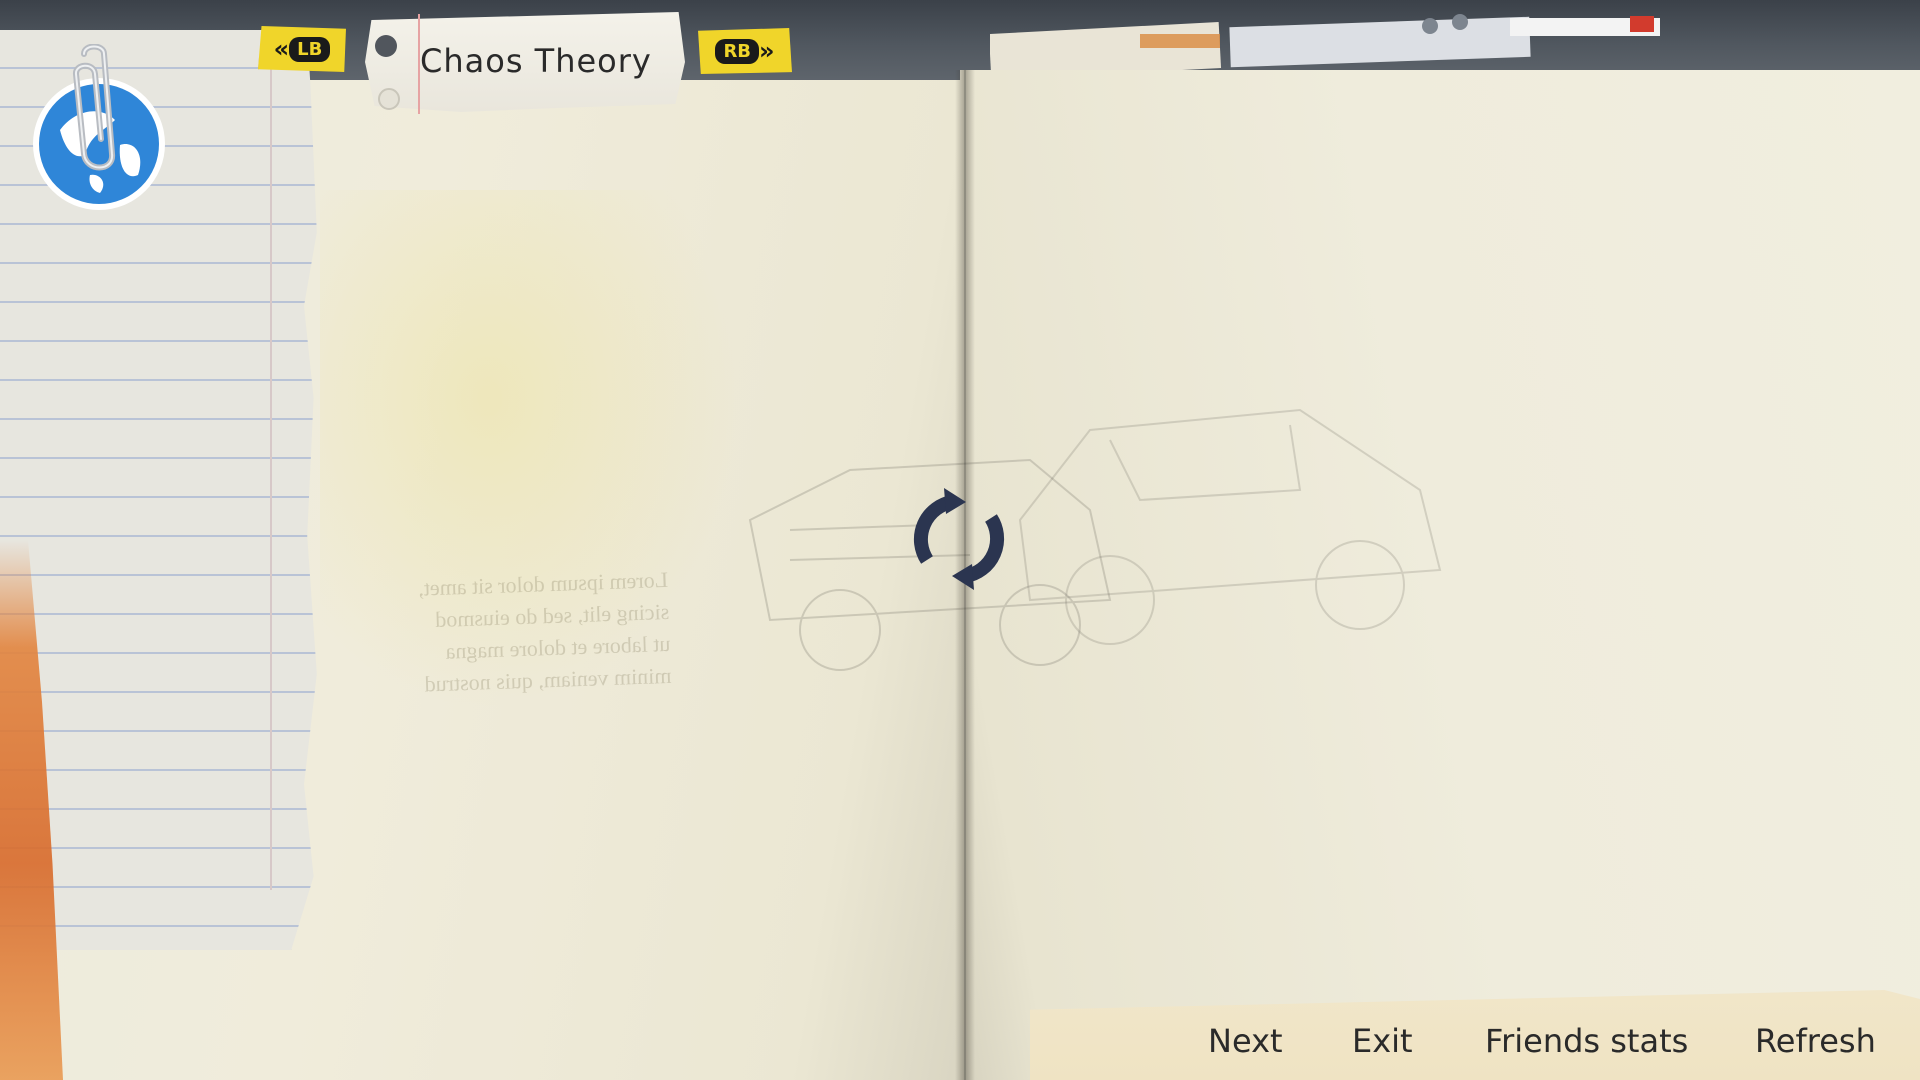  What do you see at coordinates (1325, 44) in the screenshot?
I see `desk-clutter` at bounding box center [1325, 44].